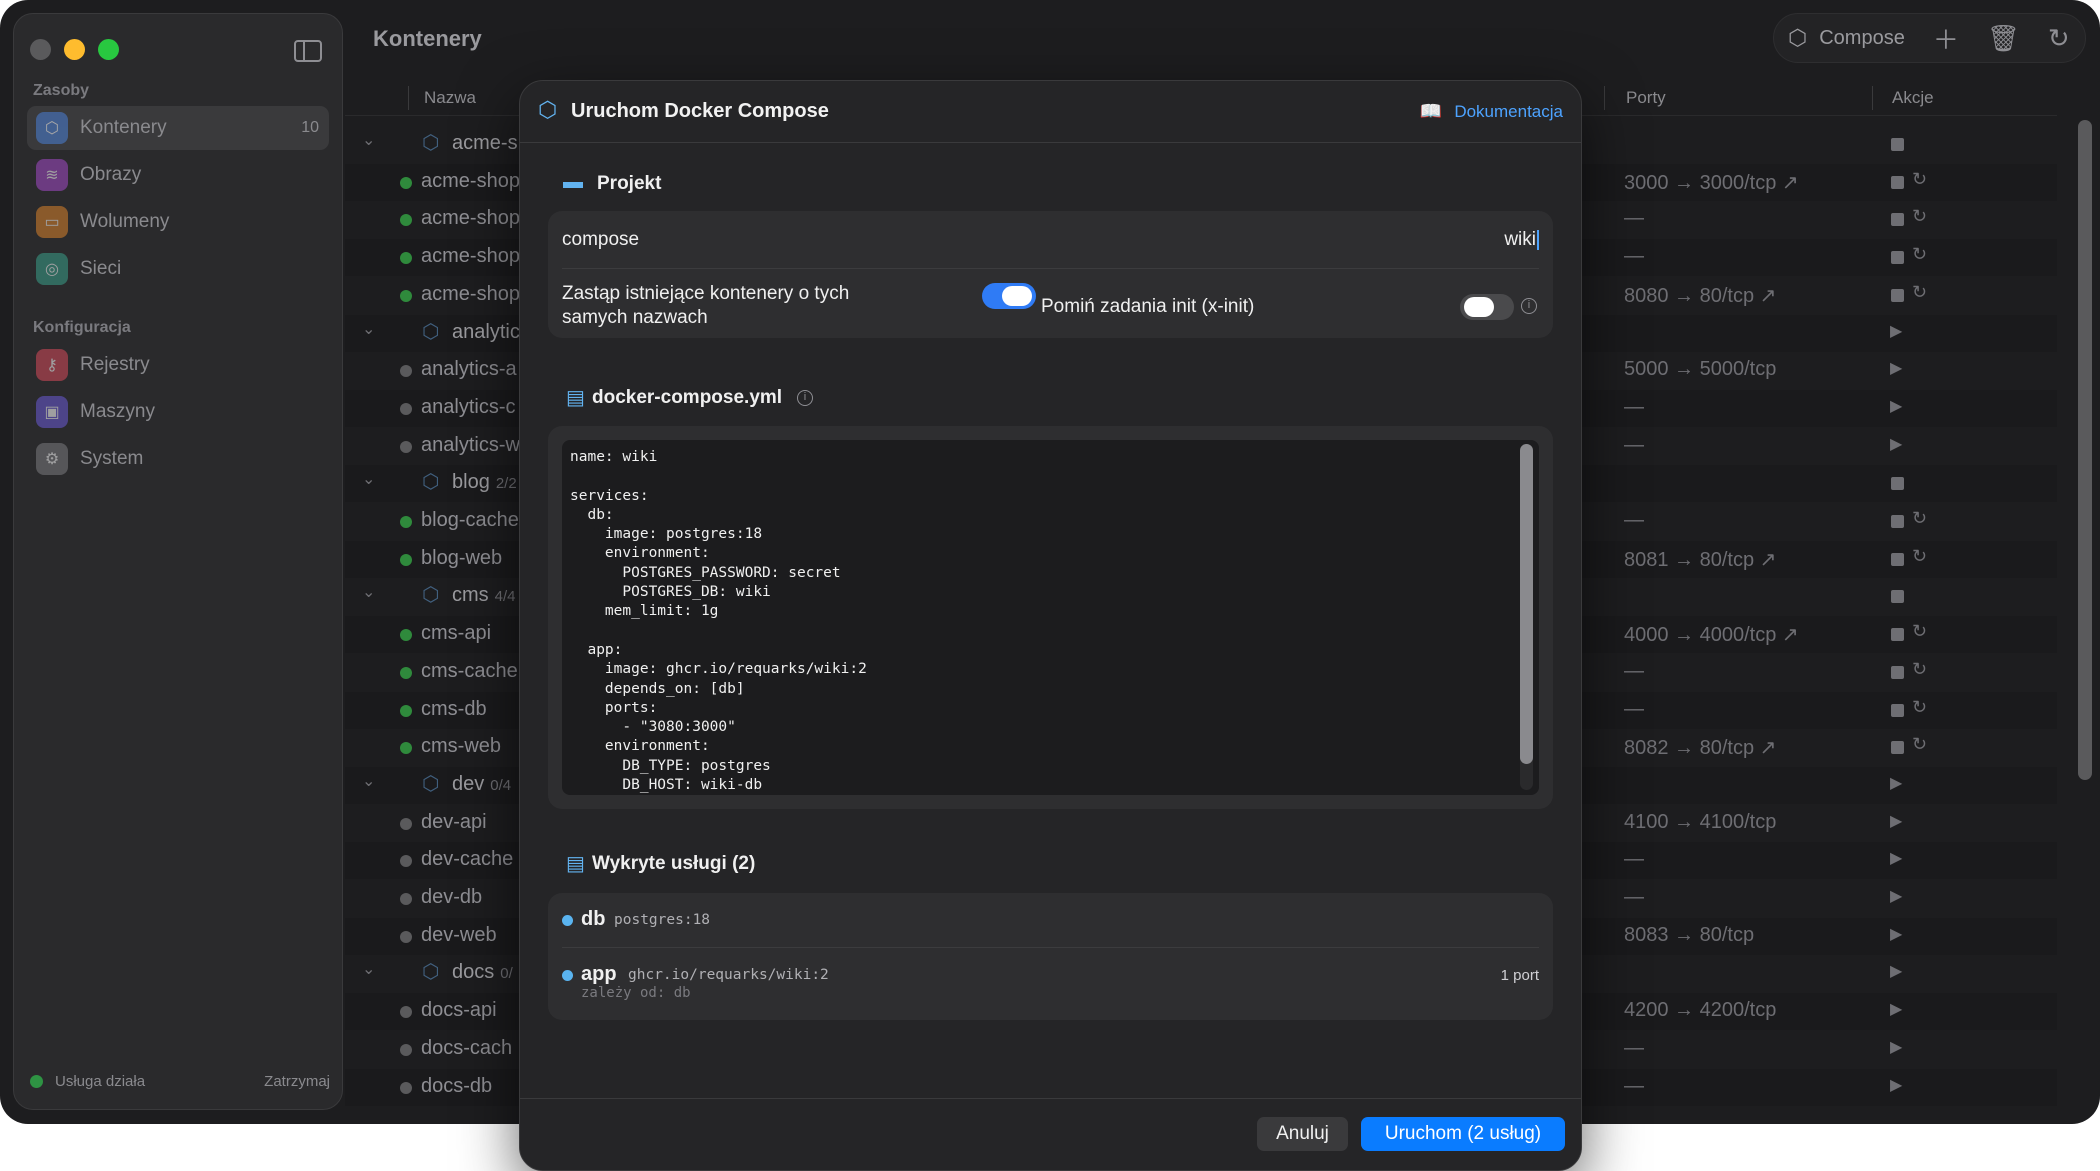 This screenshot has width=2100, height=1171. Describe the element at coordinates (601, 239) in the screenshot. I see `project-name-label: compose` at that location.